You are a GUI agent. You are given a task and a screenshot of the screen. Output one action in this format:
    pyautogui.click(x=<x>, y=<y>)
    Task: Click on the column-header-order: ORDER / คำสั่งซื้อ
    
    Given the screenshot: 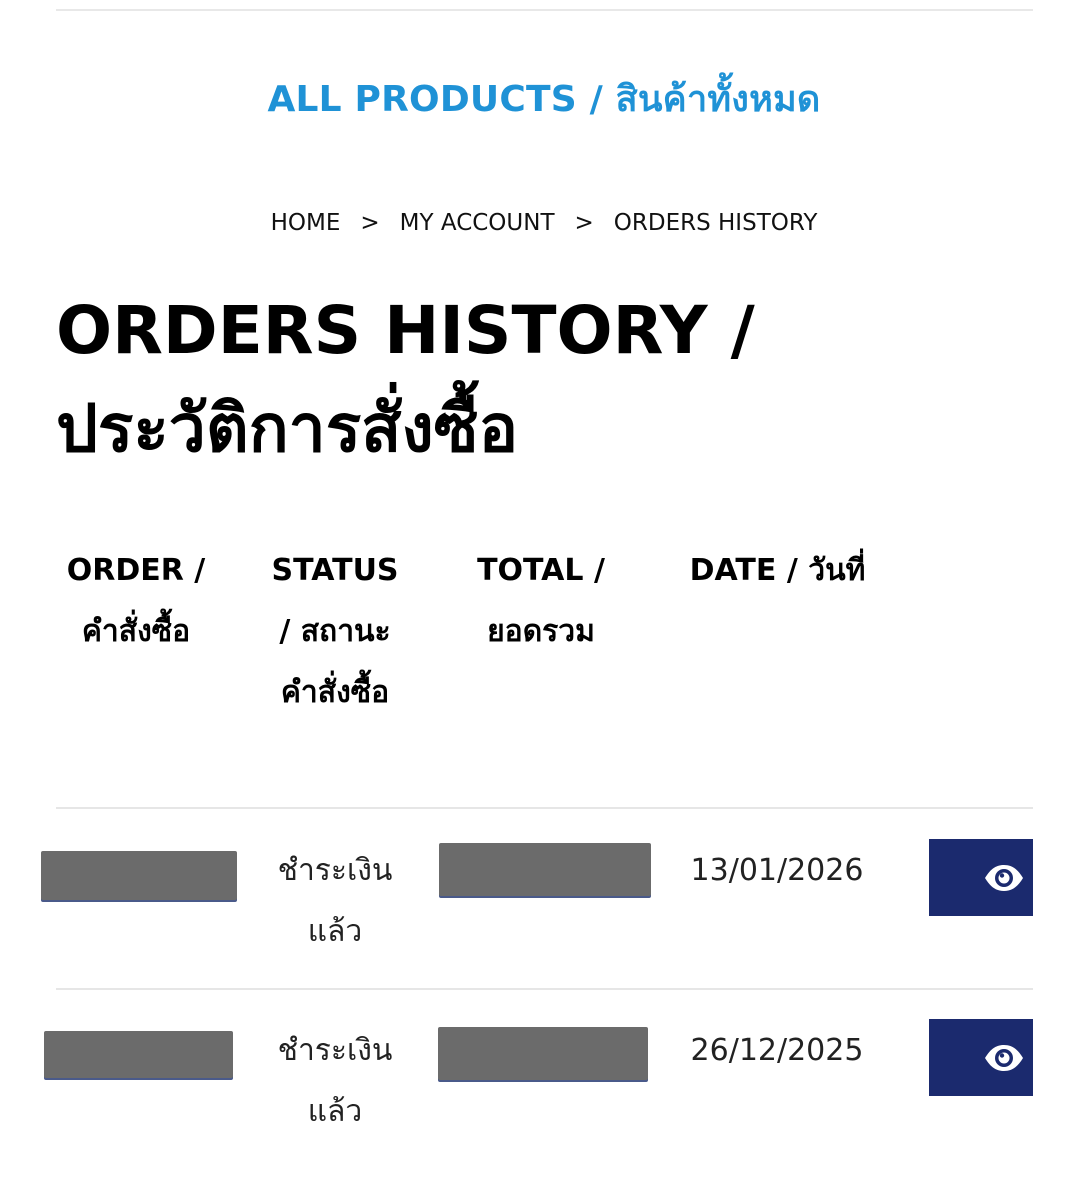 What is the action you would take?
    pyautogui.click(x=136, y=601)
    